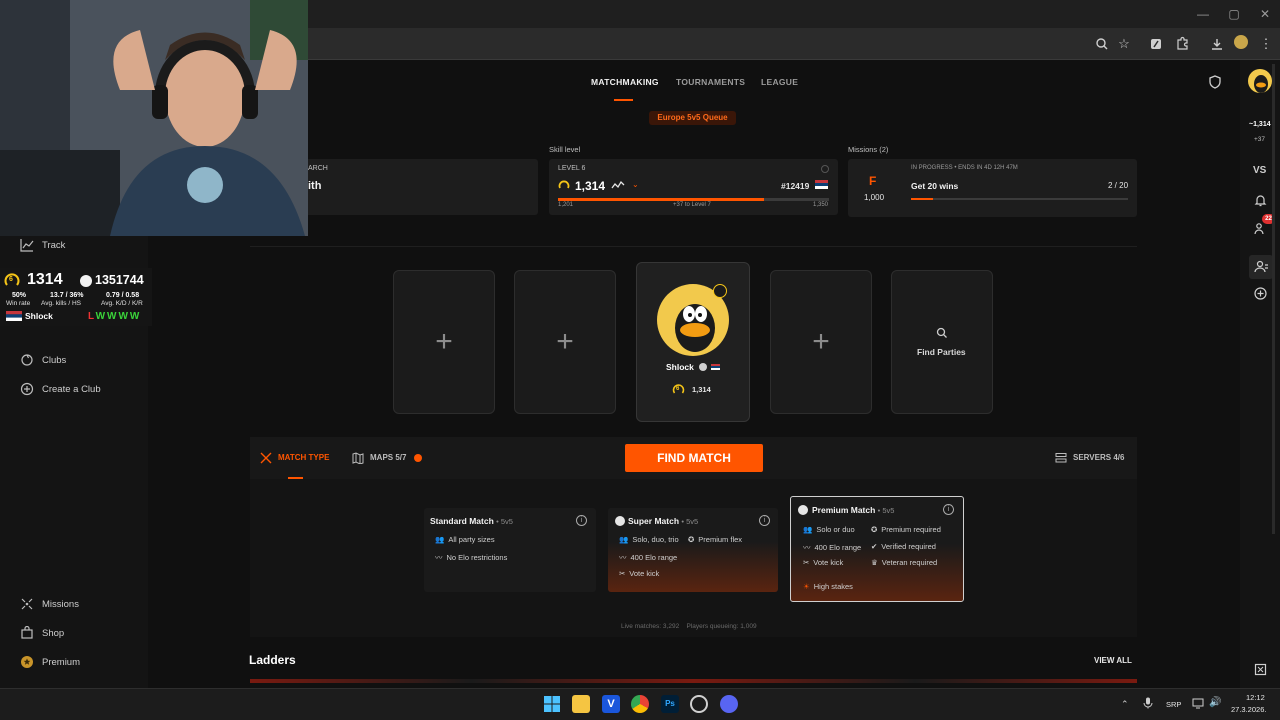 This screenshot has width=1280, height=720. Describe the element at coordinates (1215, 82) in the screenshot. I see `anticheat-shield-icon` at that location.